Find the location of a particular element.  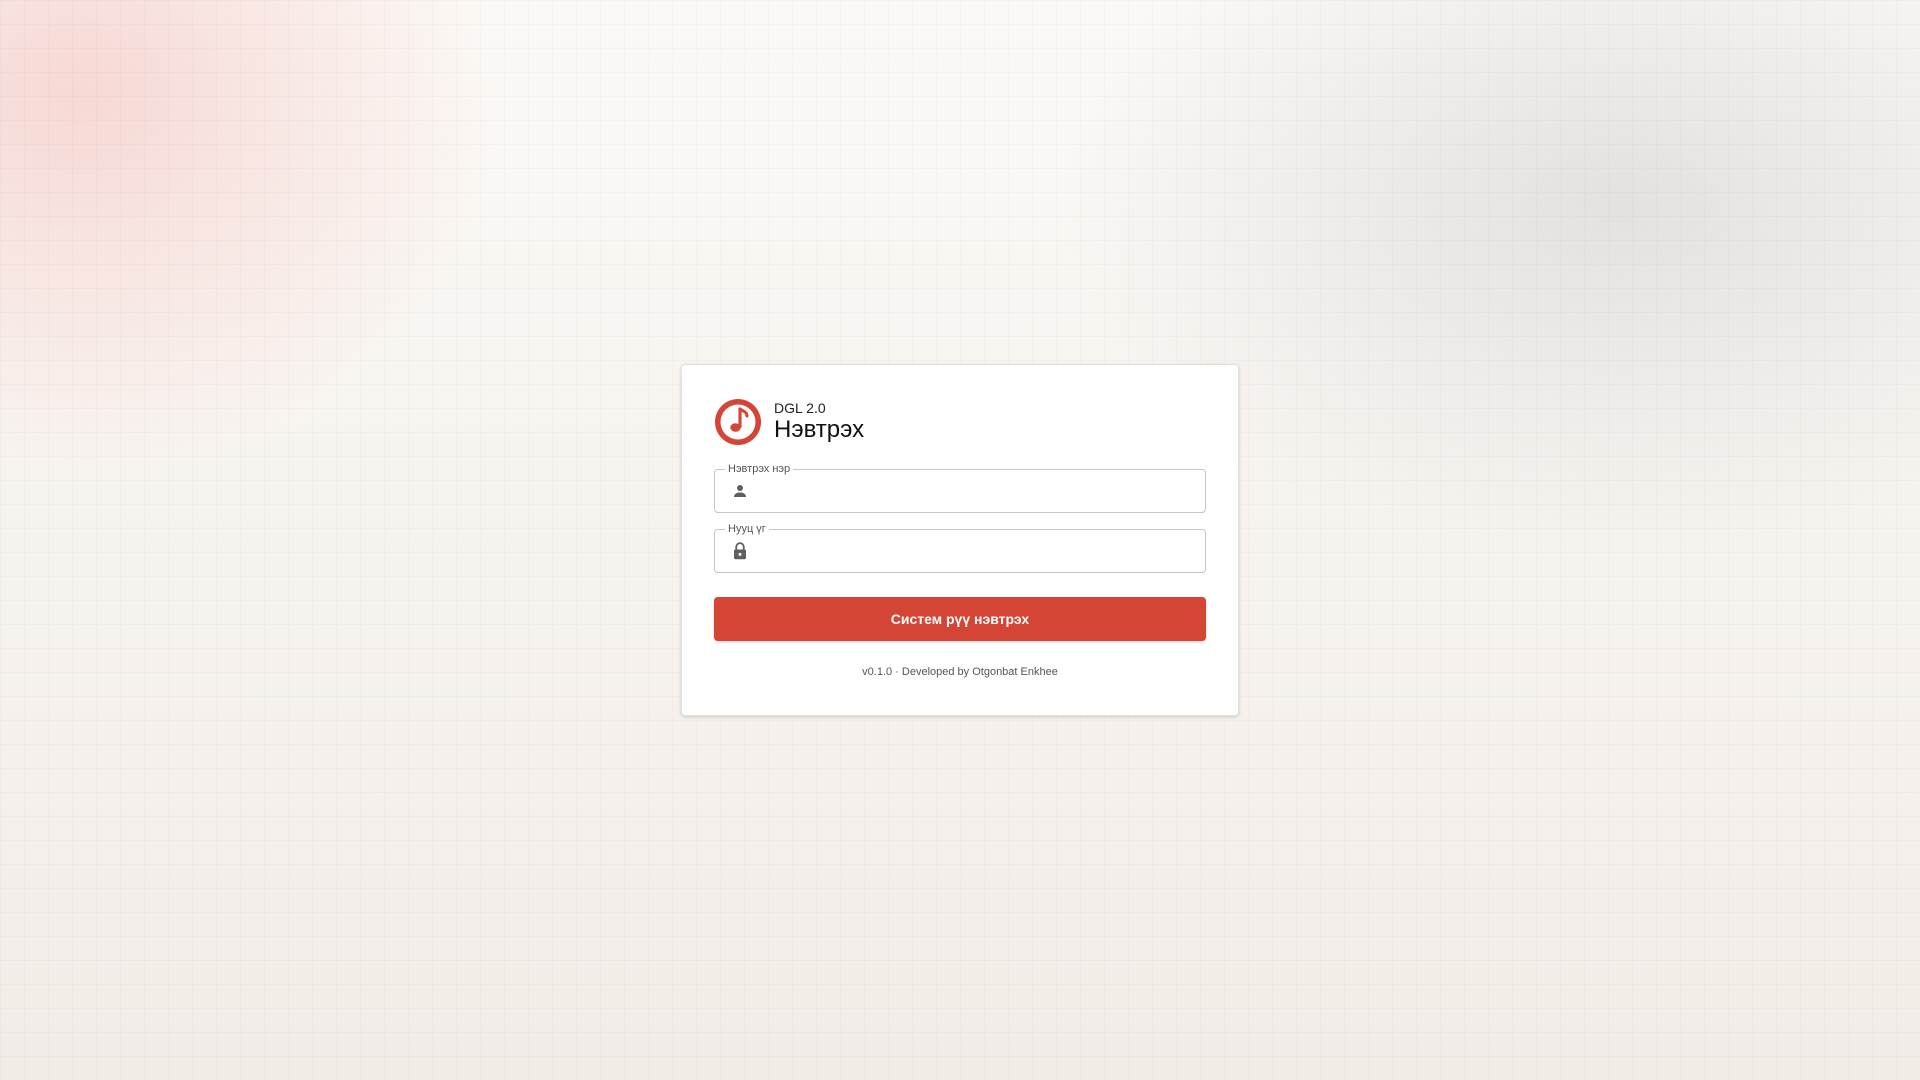

music-note-icon is located at coordinates (738, 422).